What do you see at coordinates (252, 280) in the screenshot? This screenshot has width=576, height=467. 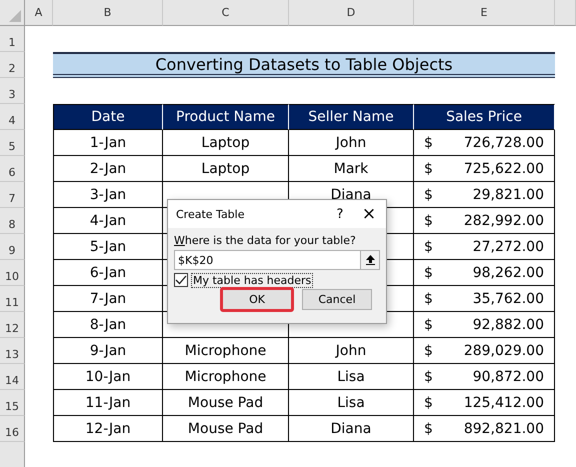 I see `checkbox-label: My table has headers` at bounding box center [252, 280].